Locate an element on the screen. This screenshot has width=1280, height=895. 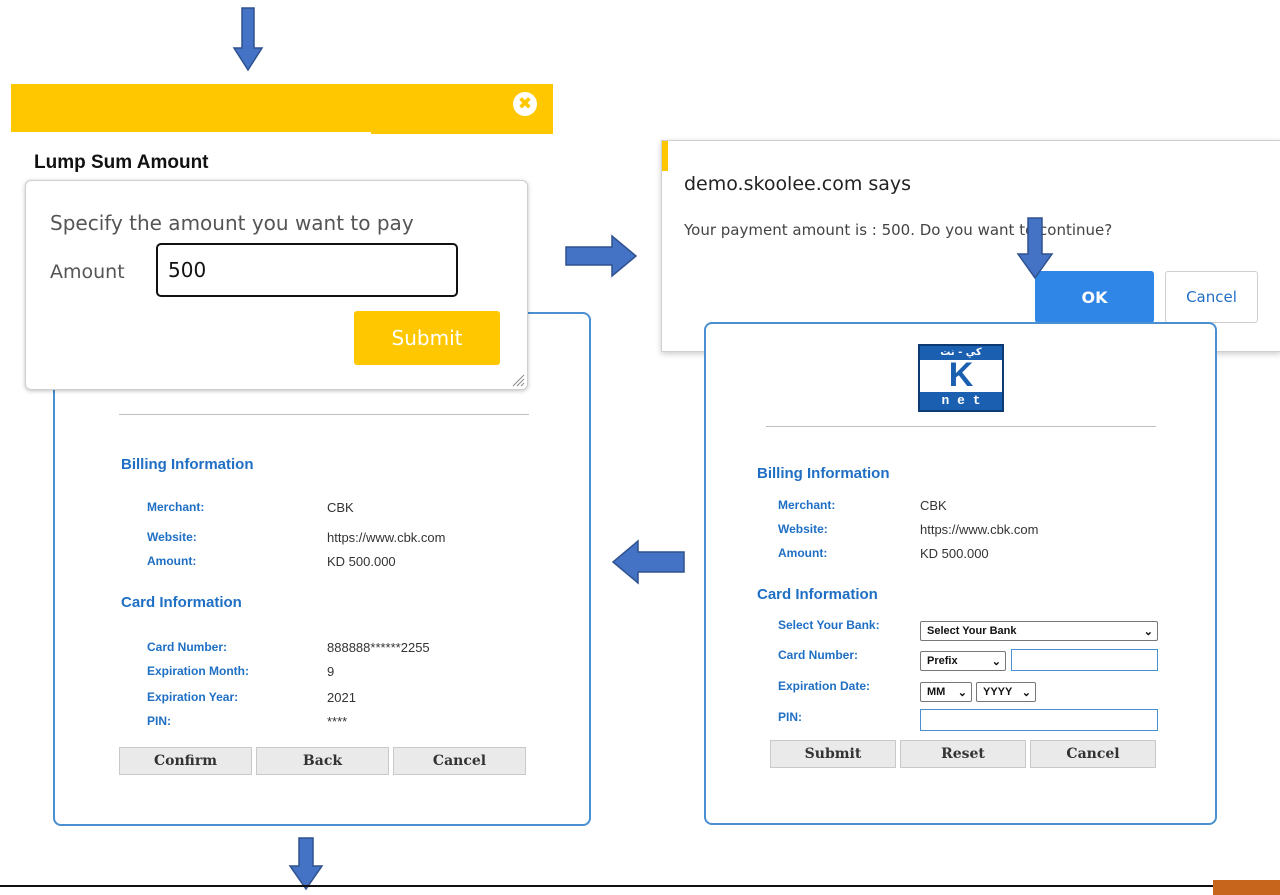
month-select-value: MM is located at coordinates (936, 692).